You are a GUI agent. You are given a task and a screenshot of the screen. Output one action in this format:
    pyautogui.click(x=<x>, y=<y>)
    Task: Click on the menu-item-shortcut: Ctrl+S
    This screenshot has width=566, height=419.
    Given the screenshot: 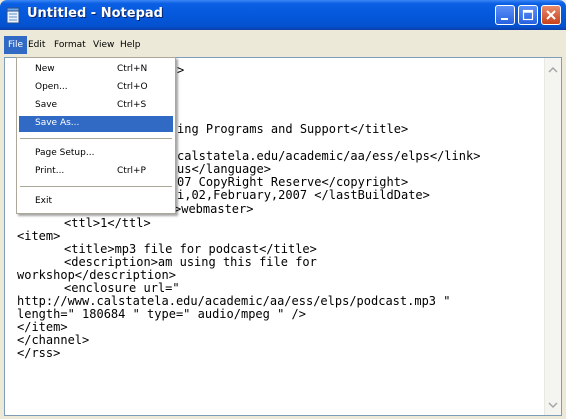 What is the action you would take?
    pyautogui.click(x=132, y=105)
    